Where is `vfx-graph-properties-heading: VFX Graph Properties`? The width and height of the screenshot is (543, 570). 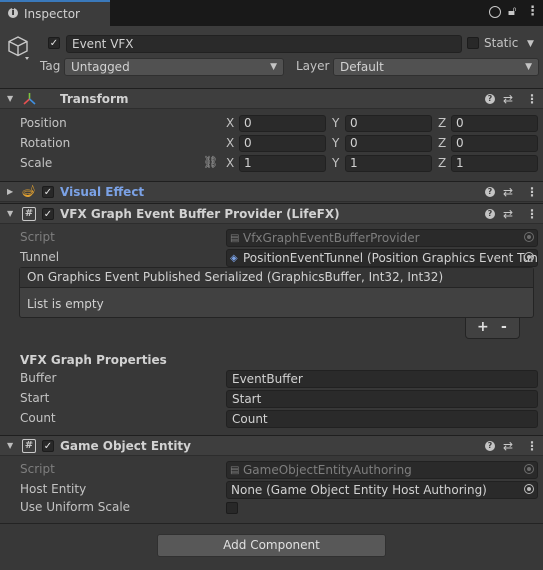
vfx-graph-properties-heading: VFX Graph Properties is located at coordinates (93, 360).